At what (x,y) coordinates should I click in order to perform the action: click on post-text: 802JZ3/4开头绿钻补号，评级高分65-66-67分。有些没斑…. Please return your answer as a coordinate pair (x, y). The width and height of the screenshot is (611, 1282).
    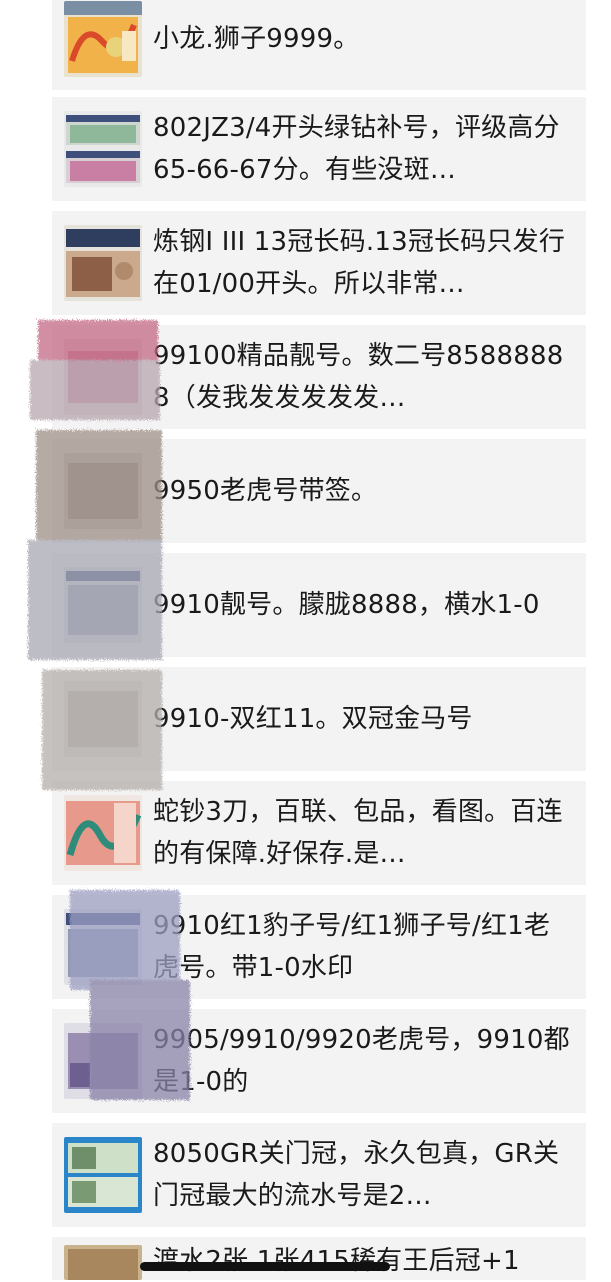
    Looking at the image, I should click on (356, 149).